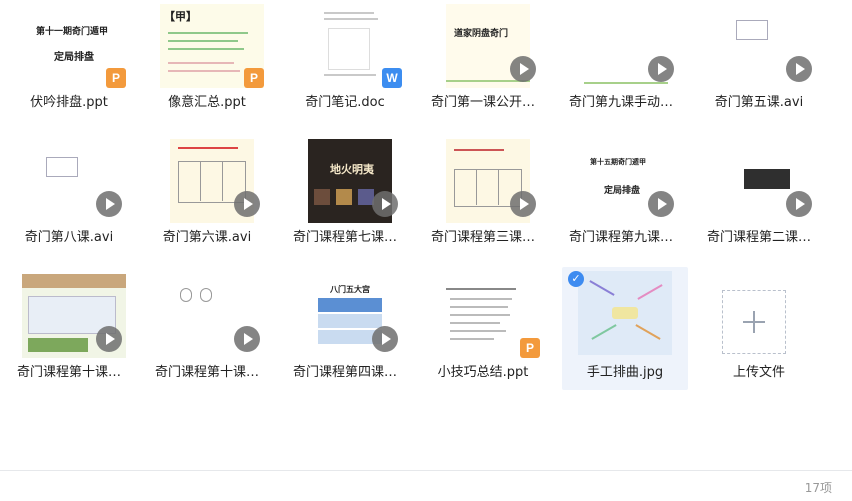 The height and width of the screenshot is (501, 852). Describe the element at coordinates (759, 100) in the screenshot. I see `file-name: 奇门第五课.avi` at that location.